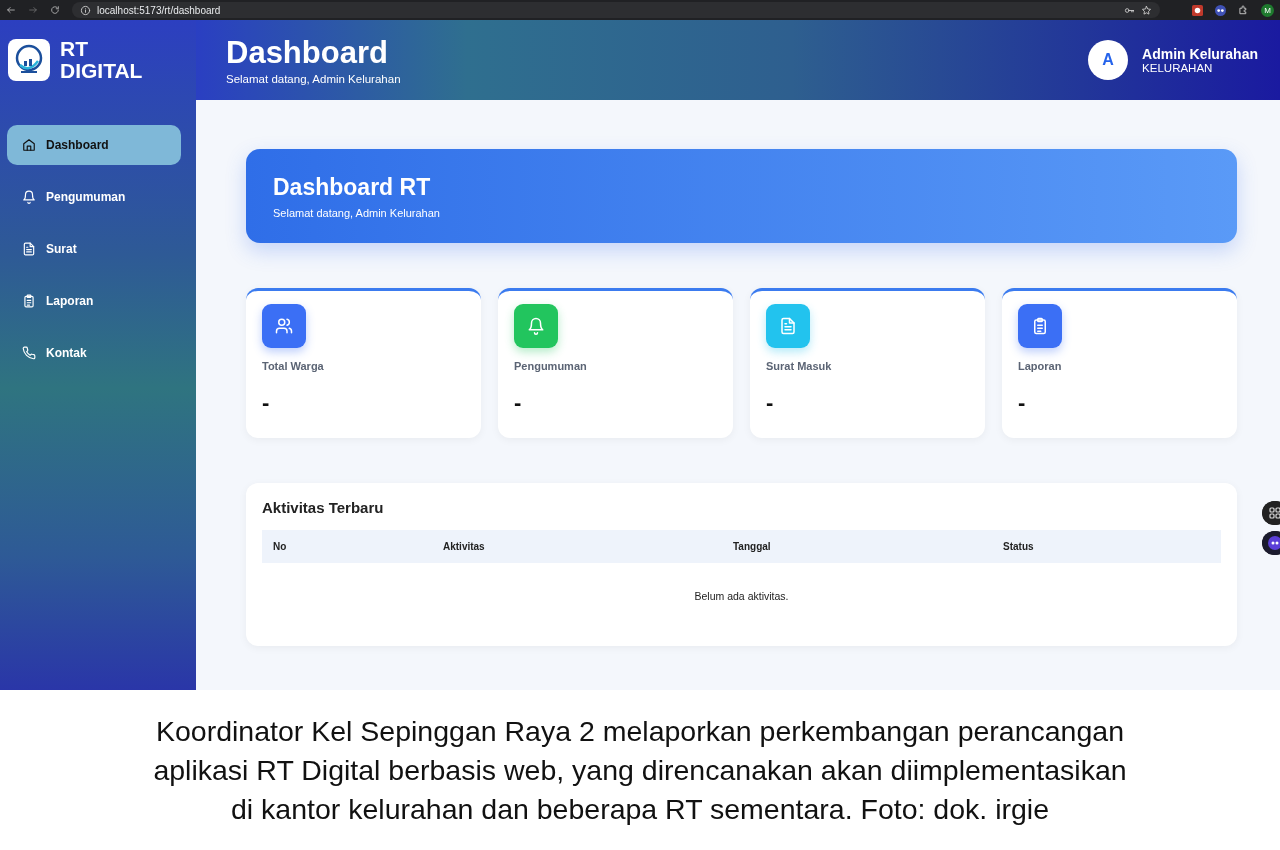  What do you see at coordinates (550, 366) in the screenshot?
I see `stat-label: Pengumuman` at bounding box center [550, 366].